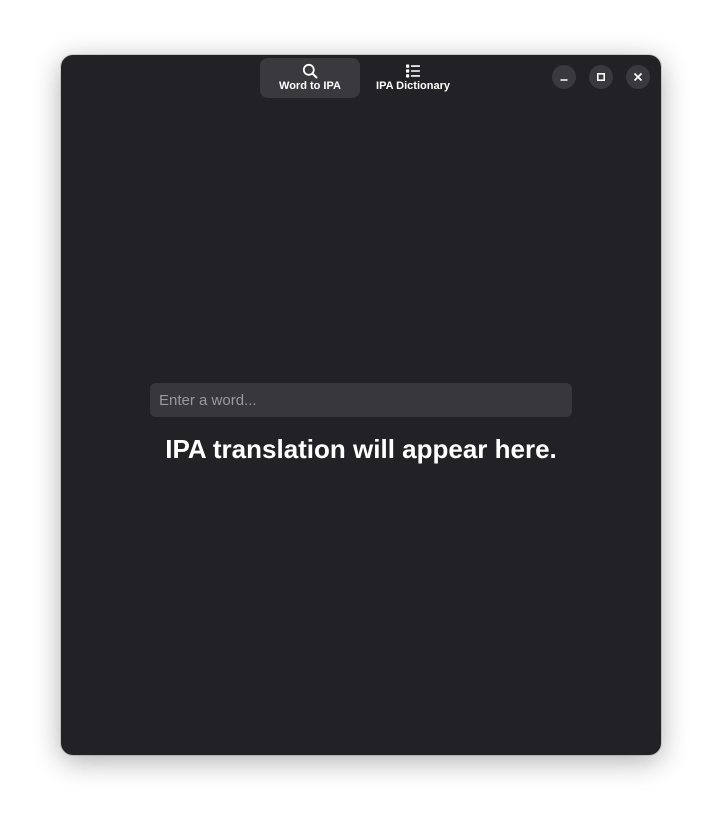 Image resolution: width=722 pixels, height=822 pixels. What do you see at coordinates (310, 86) in the screenshot?
I see `tab-word-to-ipa-label: Word to IPA` at bounding box center [310, 86].